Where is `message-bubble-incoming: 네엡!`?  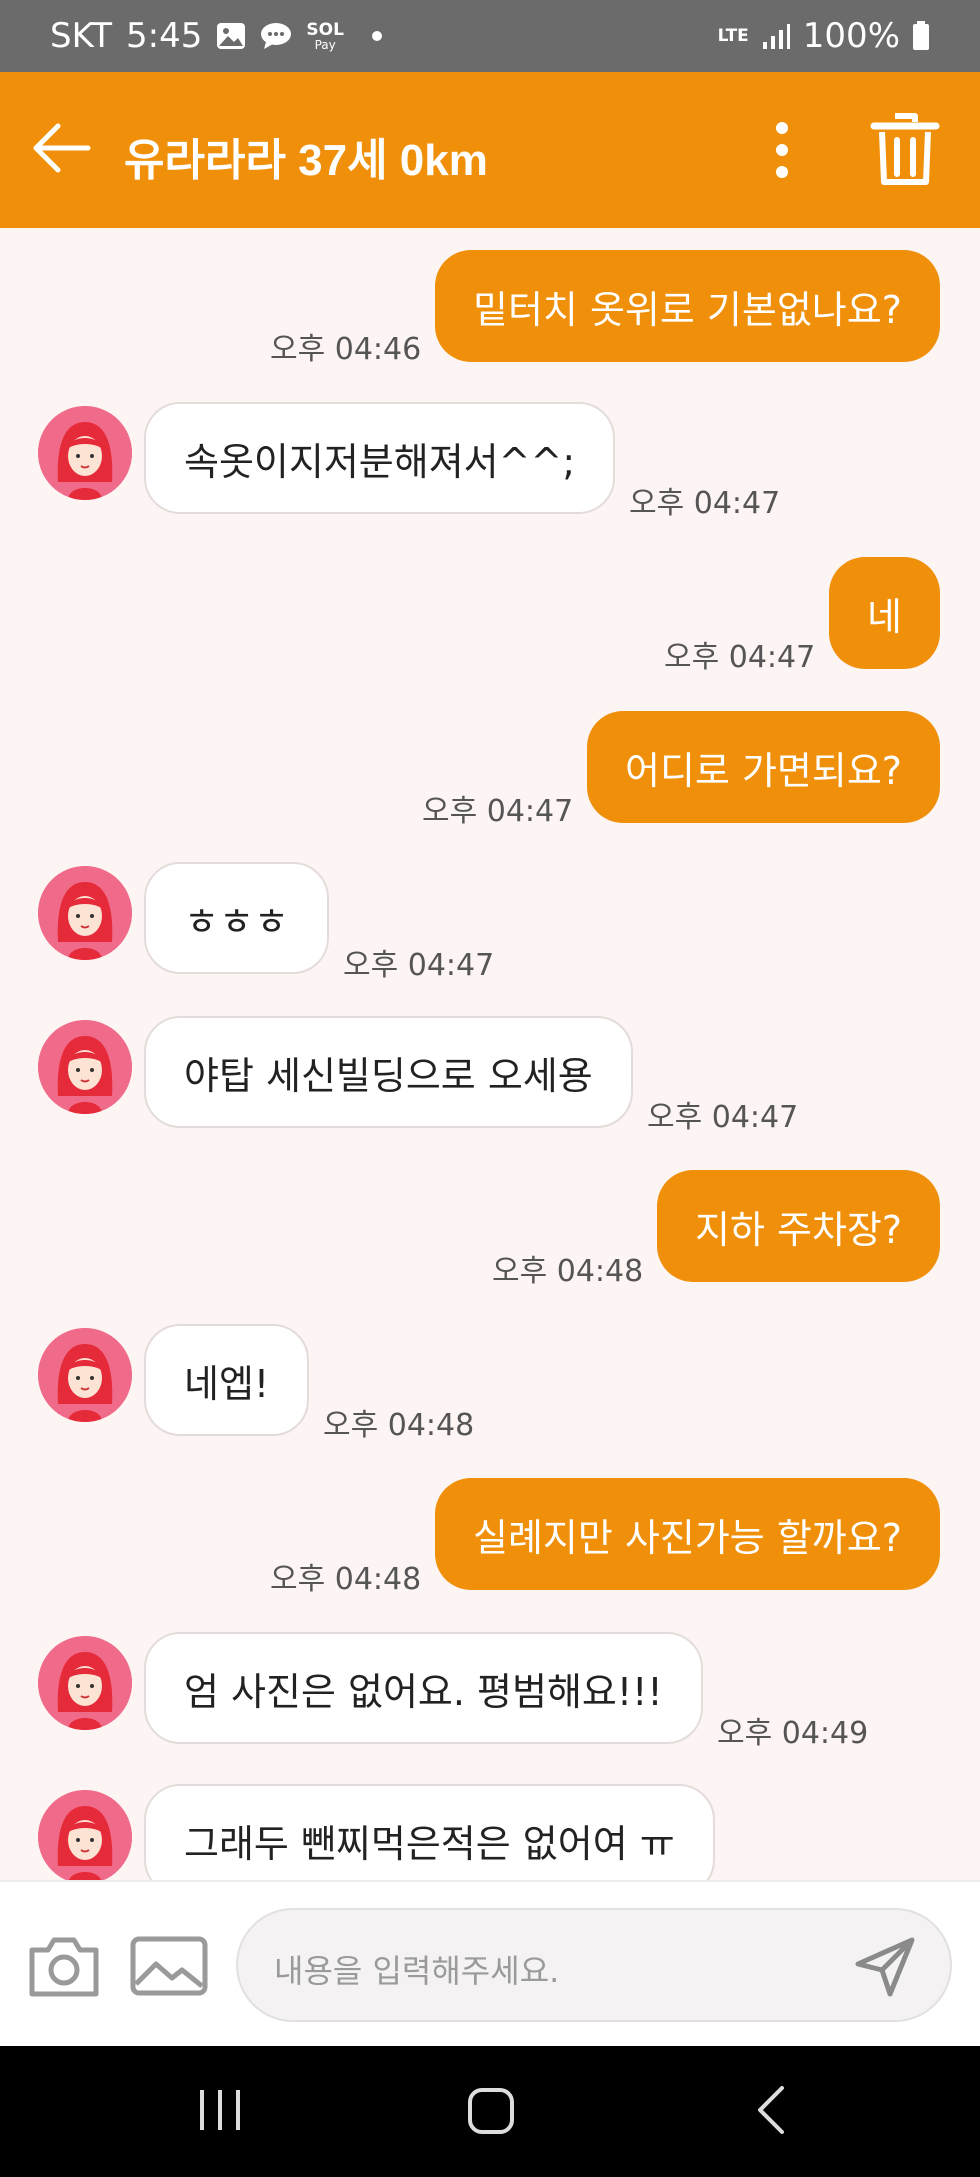 message-bubble-incoming: 네엡! is located at coordinates (227, 1380).